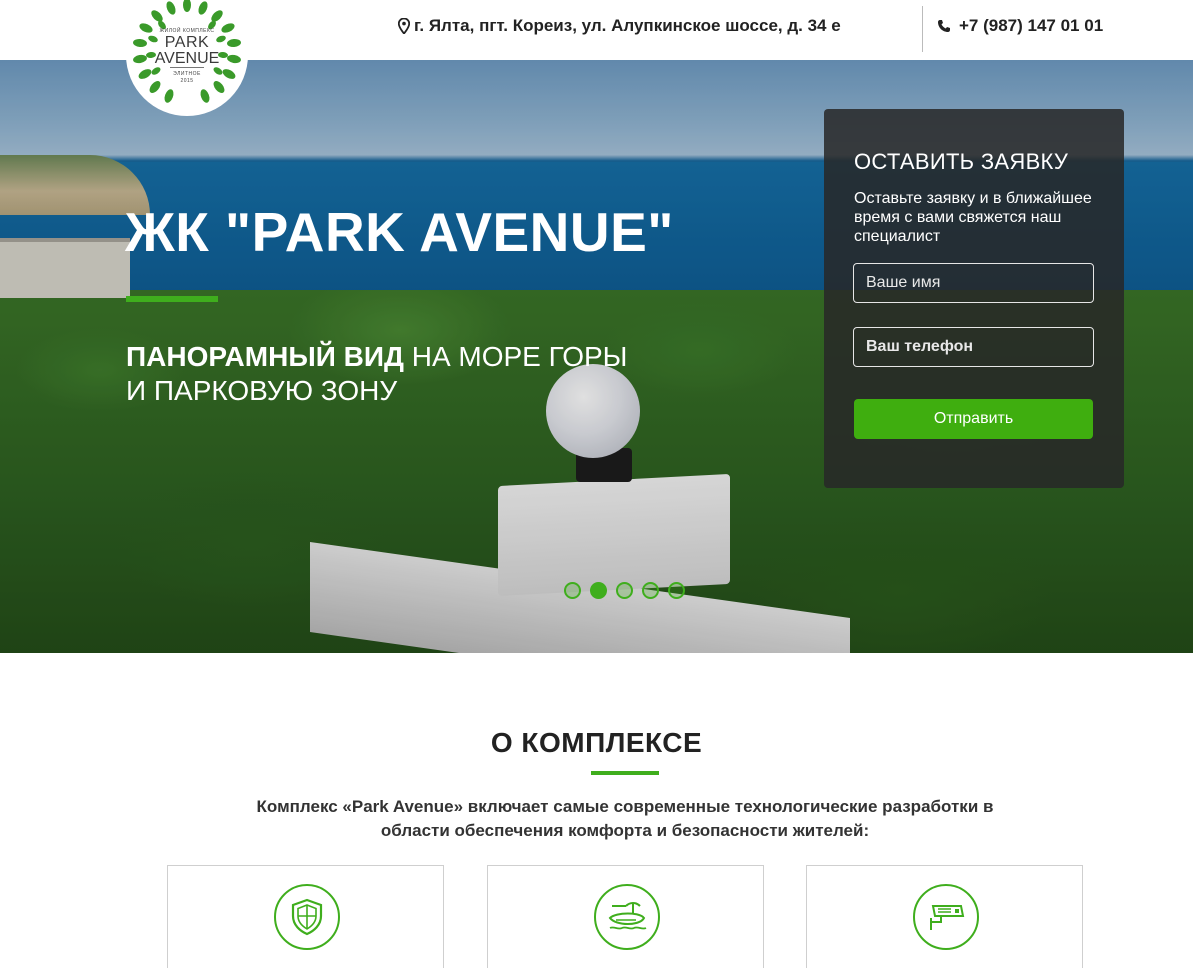  I want to click on site-logo: ЖИЛОЙ КОМПЛЕКС PARK AVENUE ЭЛИТНОЕ 2015, so click(187, 58).